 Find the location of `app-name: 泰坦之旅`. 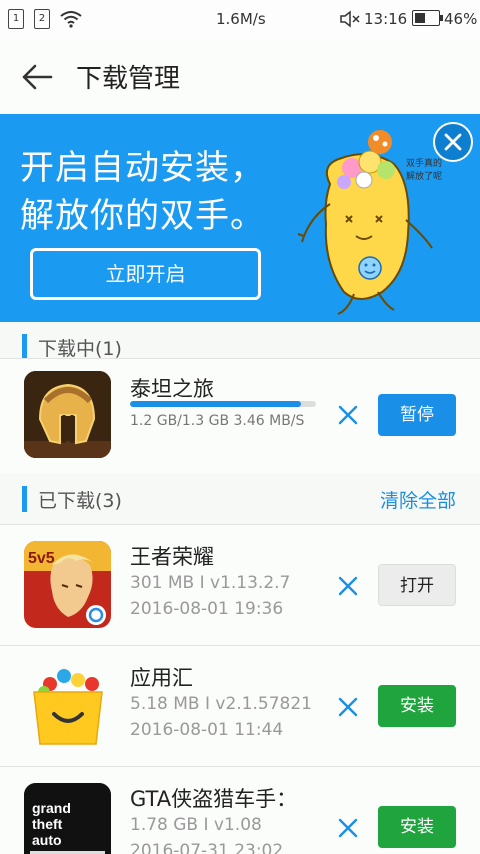

app-name: 泰坦之旅 is located at coordinates (172, 389).